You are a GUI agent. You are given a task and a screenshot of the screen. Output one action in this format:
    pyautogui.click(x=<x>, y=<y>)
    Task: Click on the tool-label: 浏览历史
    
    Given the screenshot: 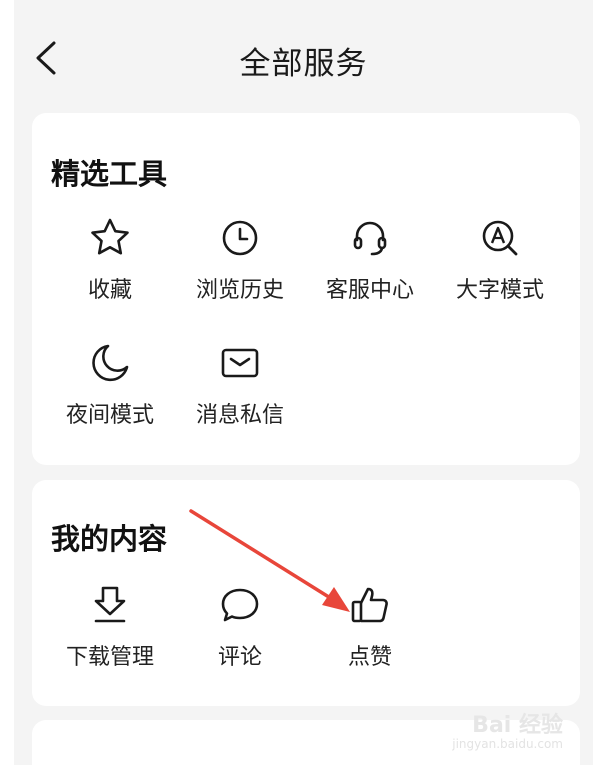 What is the action you would take?
    pyautogui.click(x=239, y=290)
    